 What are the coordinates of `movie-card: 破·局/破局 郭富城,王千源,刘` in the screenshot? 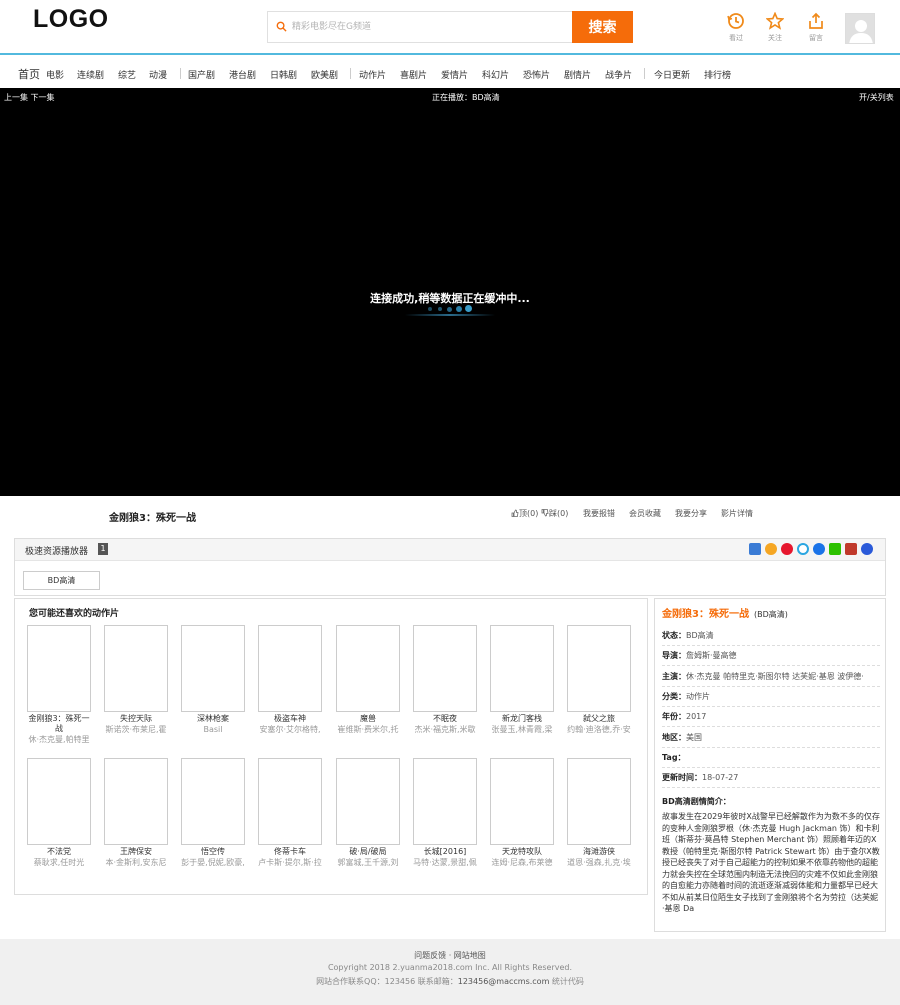 It's located at (368, 813).